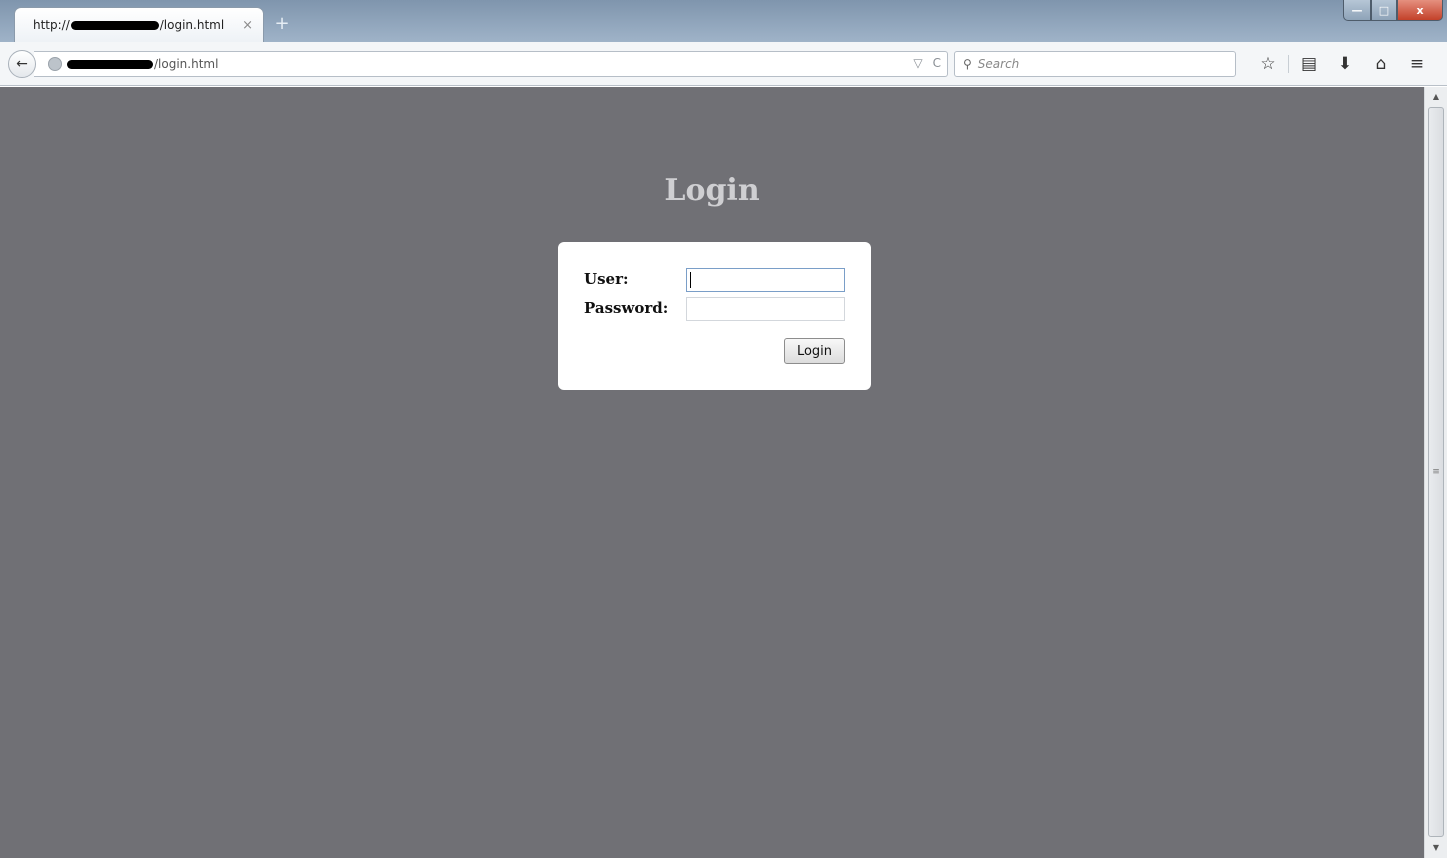  What do you see at coordinates (606, 279) in the screenshot?
I see `user-label: User:` at bounding box center [606, 279].